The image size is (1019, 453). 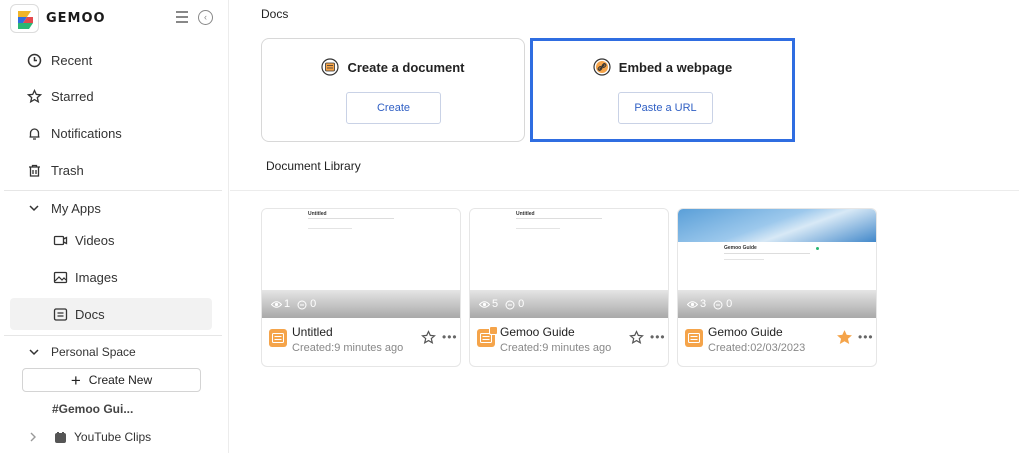 I want to click on thumbnail-dot, so click(x=817, y=248).